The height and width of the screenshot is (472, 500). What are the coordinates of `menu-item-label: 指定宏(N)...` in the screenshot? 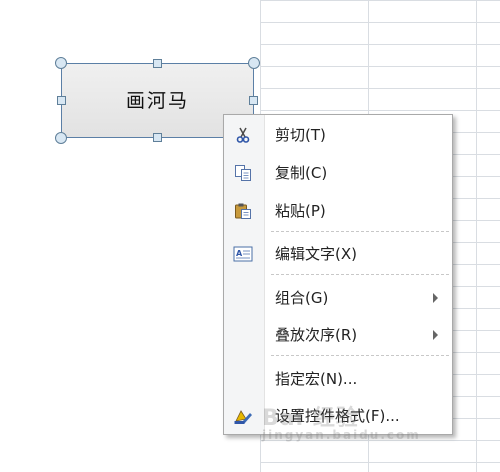 It's located at (316, 378).